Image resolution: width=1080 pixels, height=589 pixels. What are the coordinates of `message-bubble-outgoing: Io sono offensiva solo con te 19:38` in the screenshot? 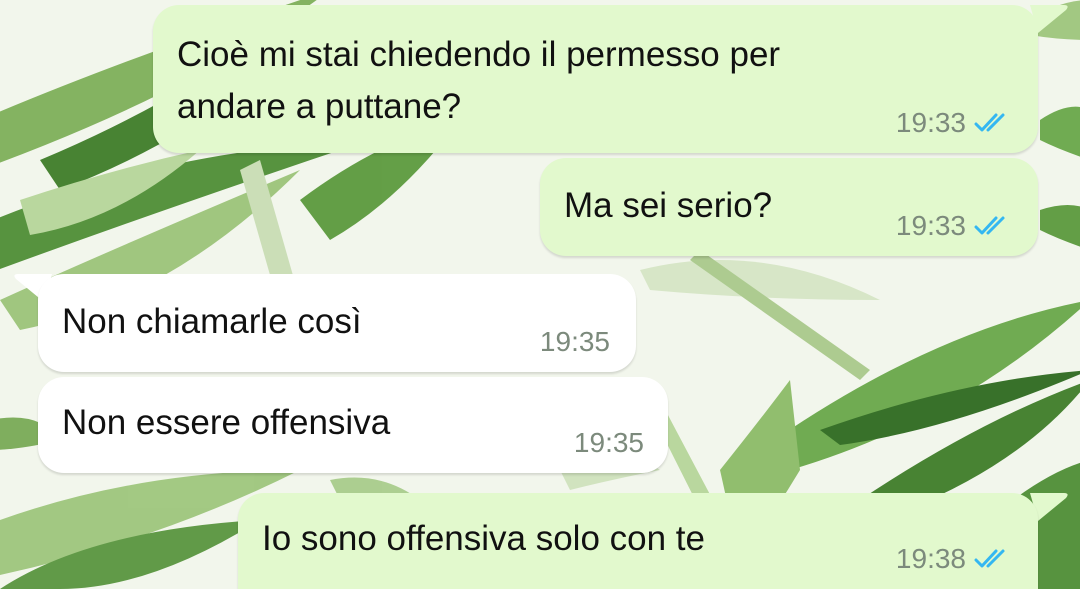 It's located at (638, 541).